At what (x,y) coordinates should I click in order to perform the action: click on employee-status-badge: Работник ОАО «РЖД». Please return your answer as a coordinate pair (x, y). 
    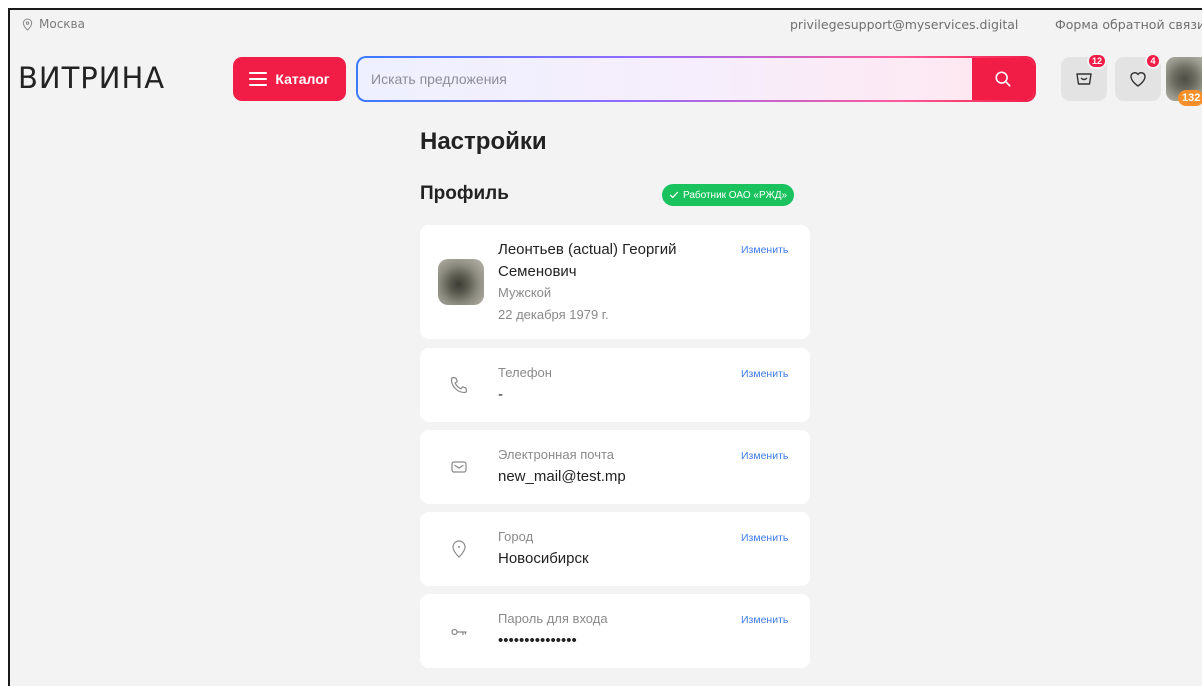
    Looking at the image, I should click on (728, 195).